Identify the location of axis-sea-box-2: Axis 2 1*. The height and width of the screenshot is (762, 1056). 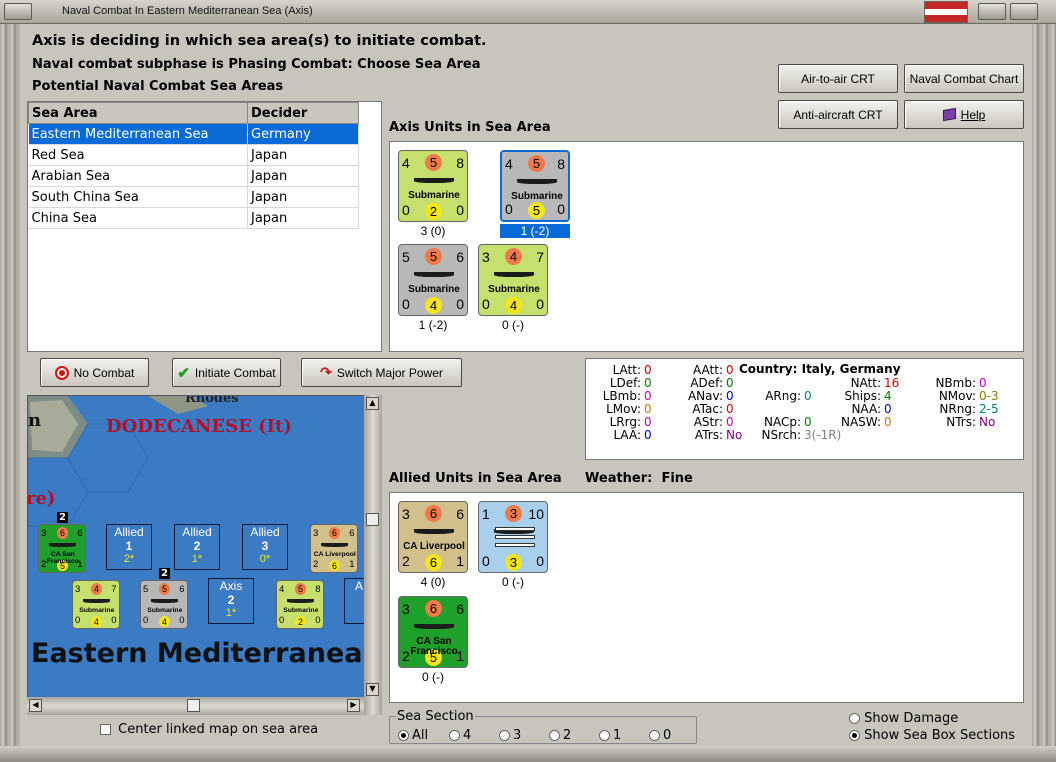
(231, 601).